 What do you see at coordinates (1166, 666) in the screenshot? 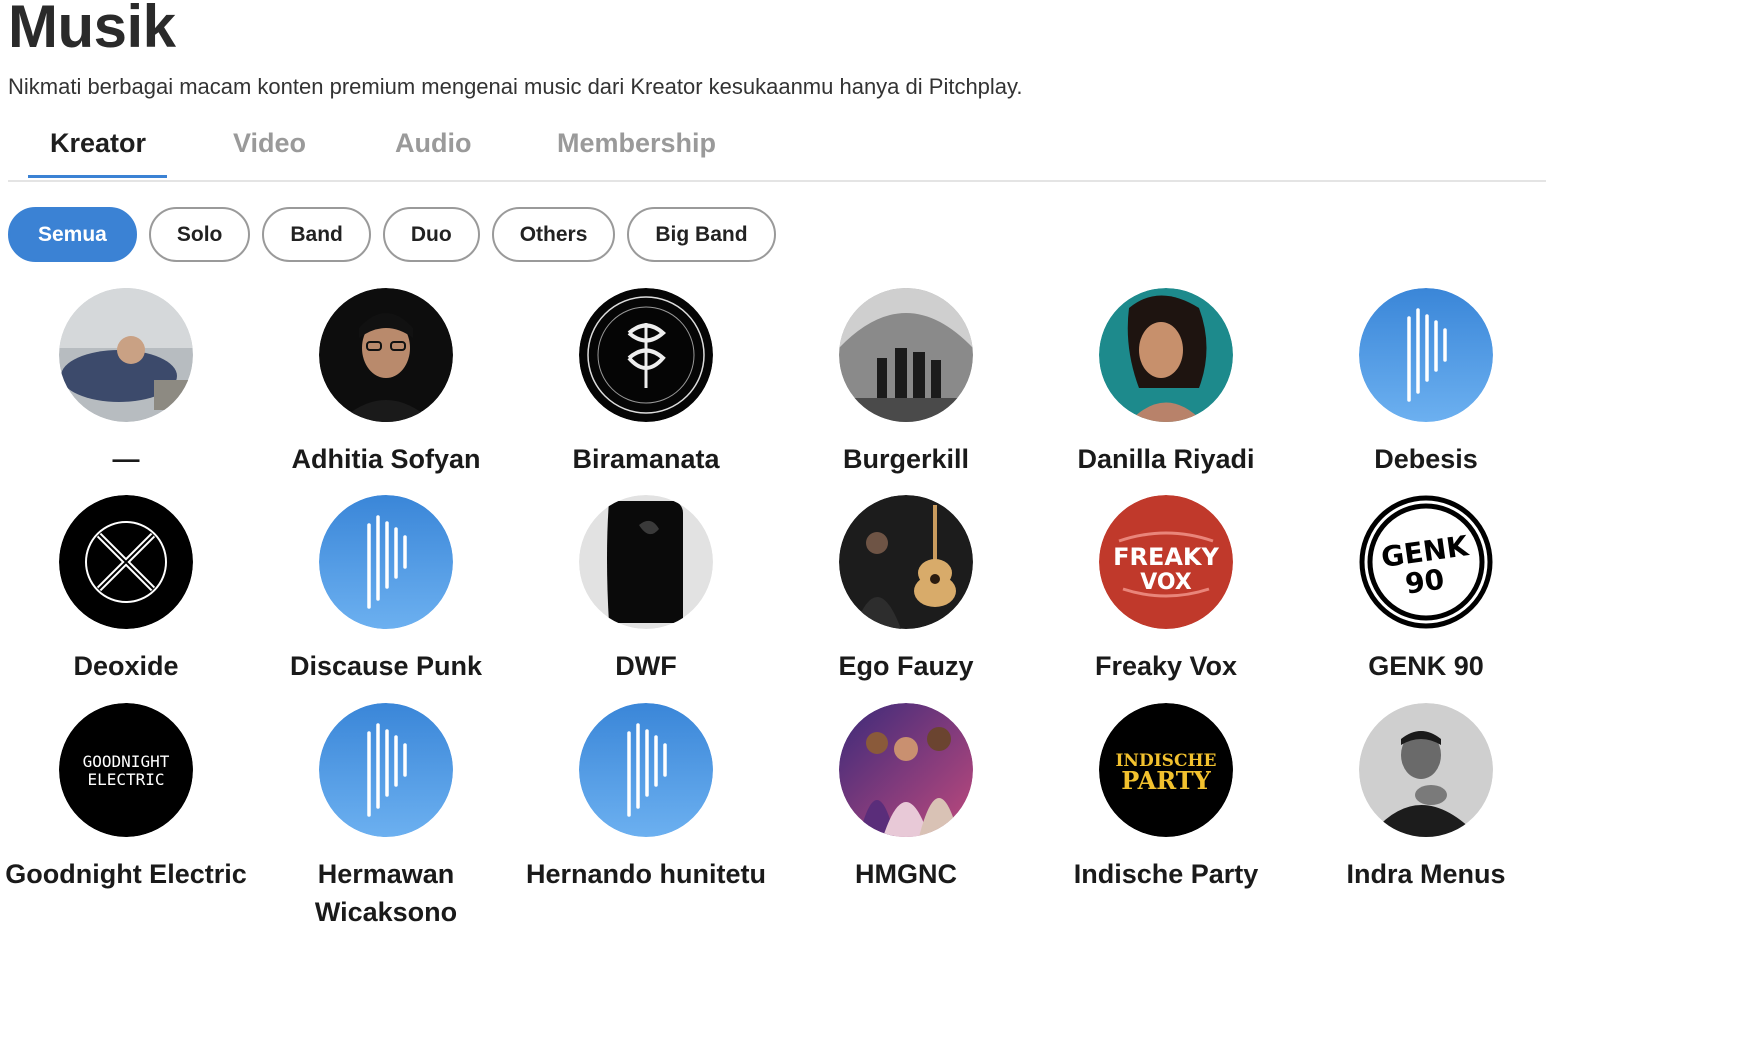
I see `creator-name: Freaky Vox` at bounding box center [1166, 666].